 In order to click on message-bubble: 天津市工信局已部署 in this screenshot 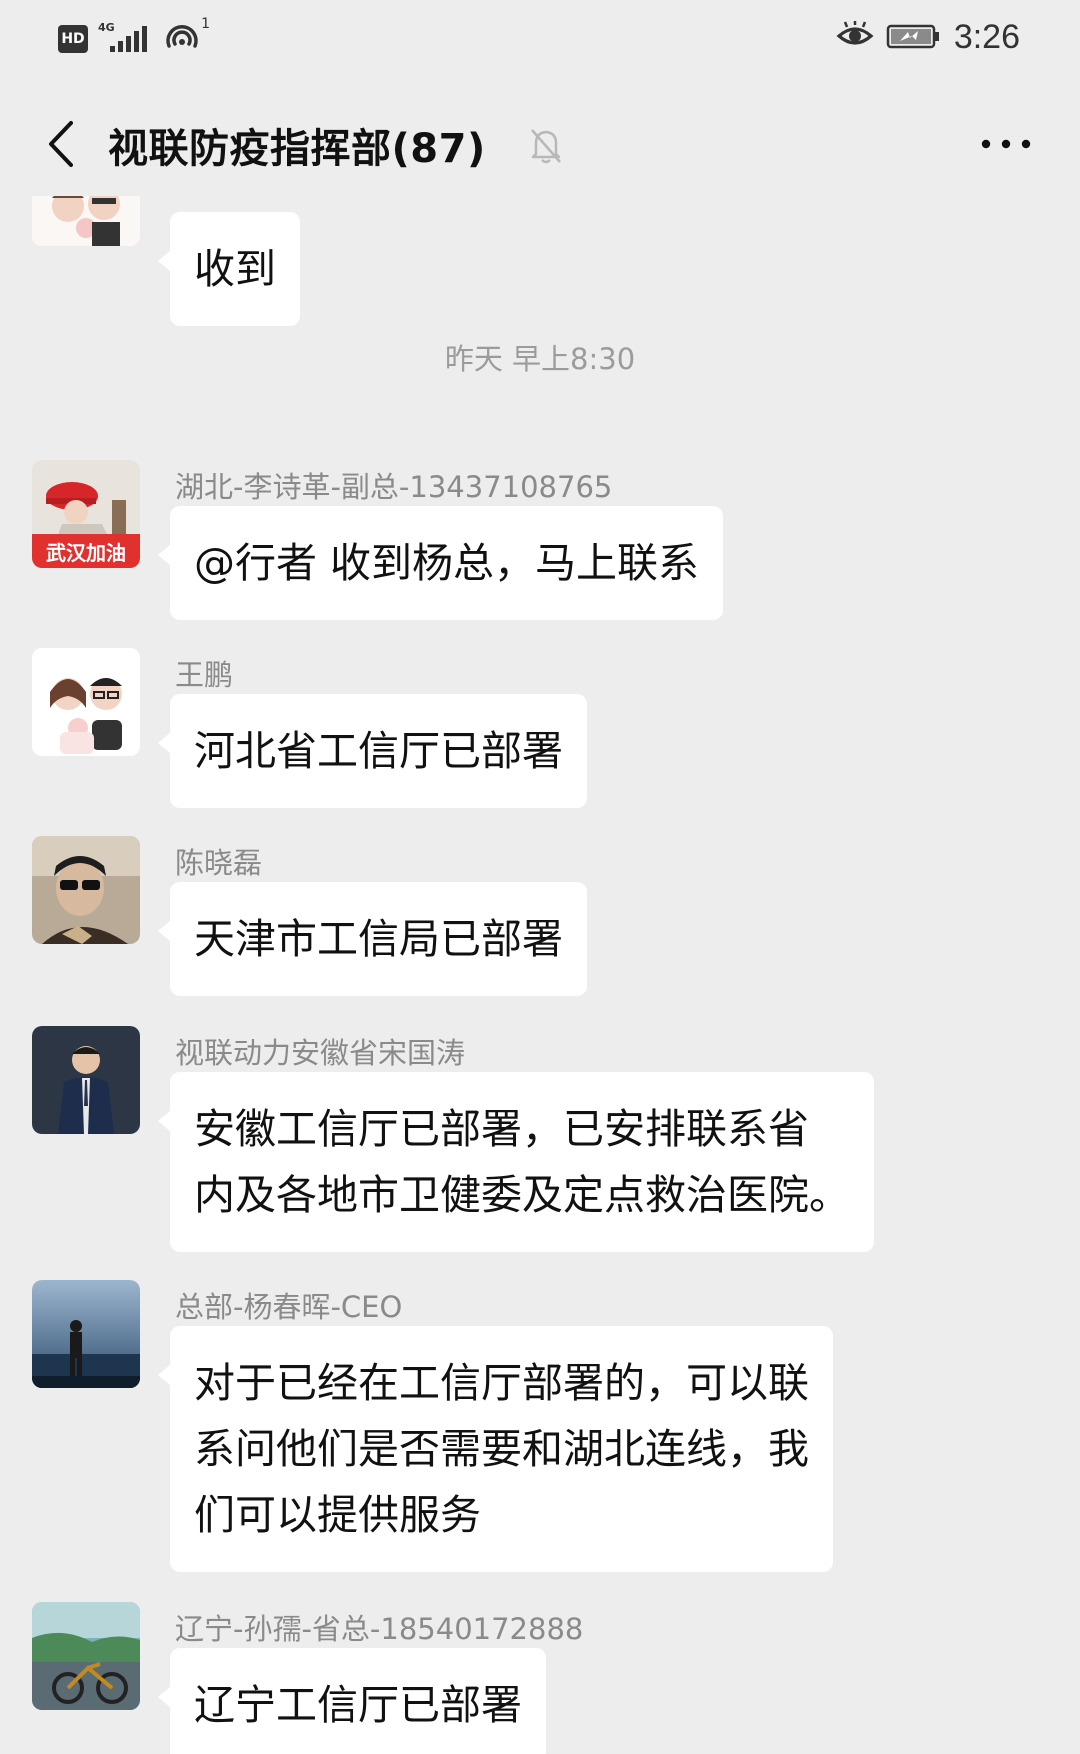, I will do `click(372, 939)`.